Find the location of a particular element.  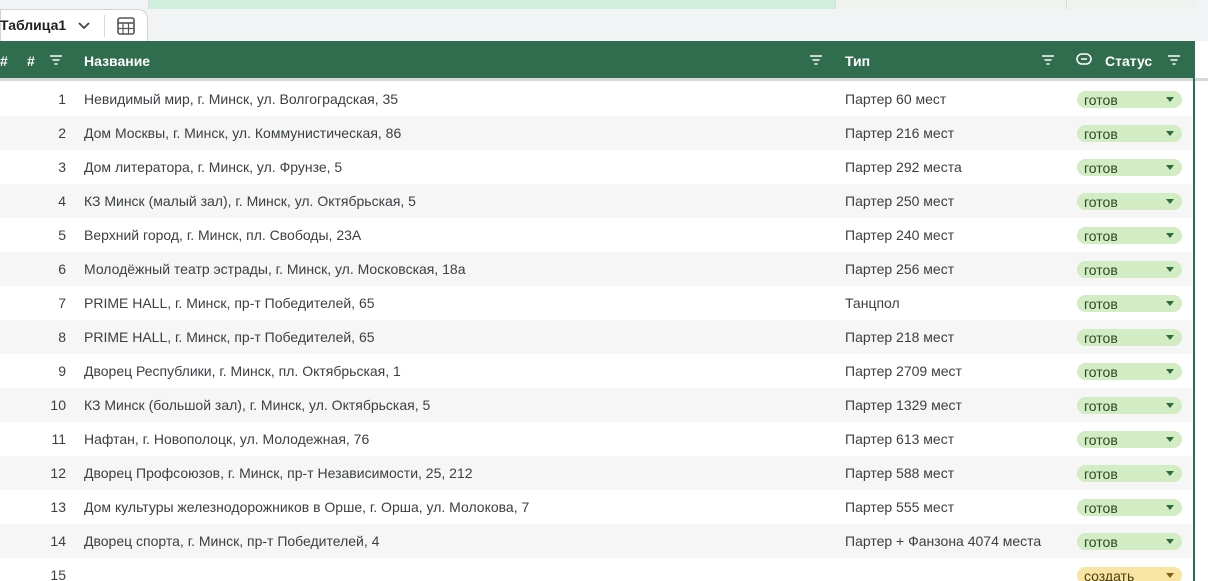

venue-type-cell: Партер 240 мест is located at coordinates (899, 235).